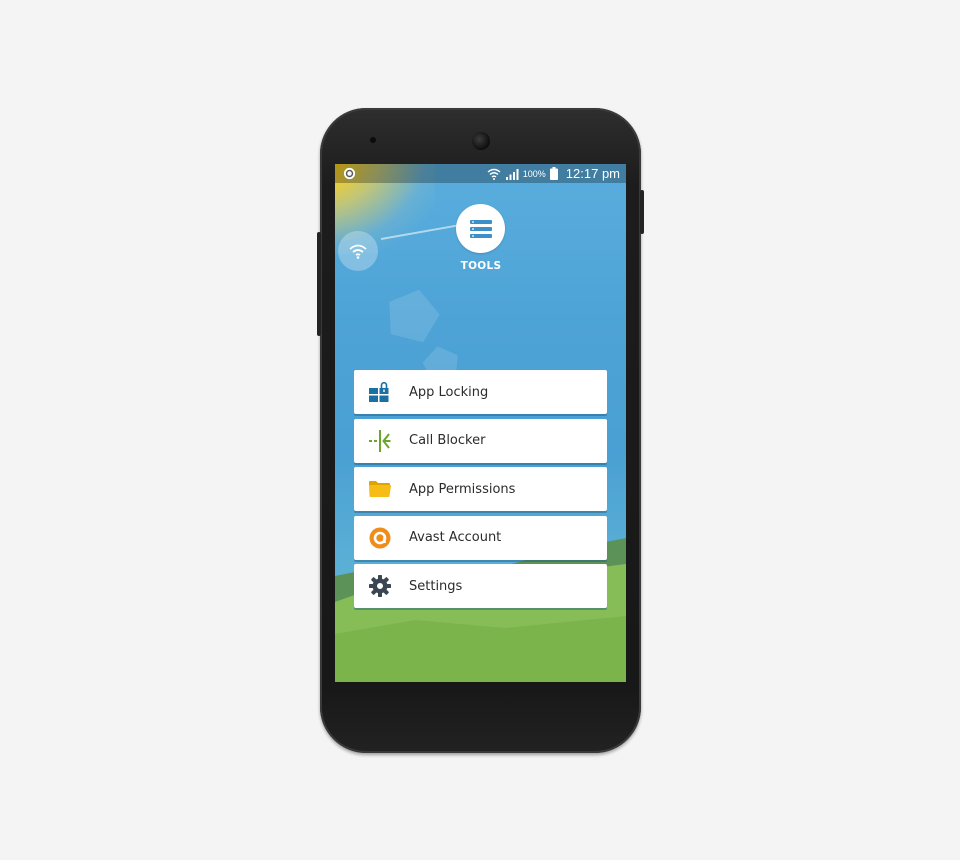  I want to click on menu-item-call-blocker: Call Blocker, so click(480, 440).